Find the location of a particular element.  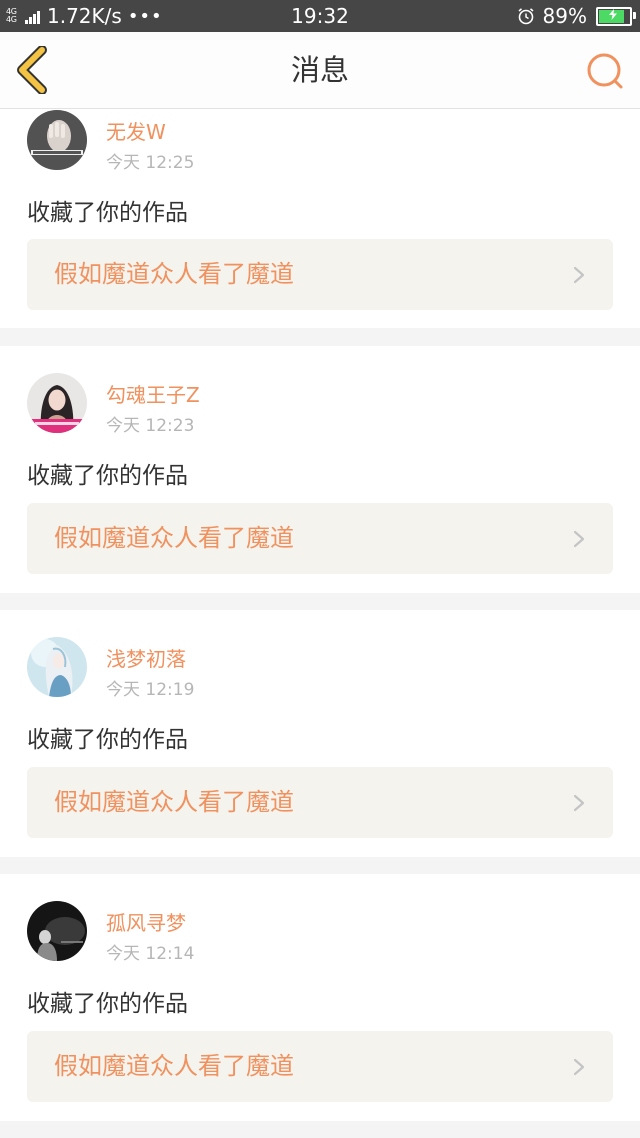

username: 勾魂王子Z is located at coordinates (153, 393).